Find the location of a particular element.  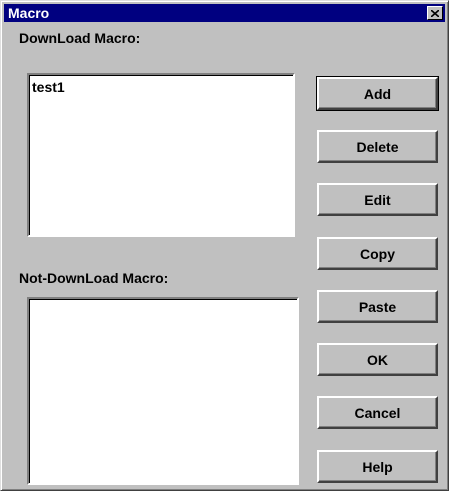

list-item: test1 is located at coordinates (48, 87).